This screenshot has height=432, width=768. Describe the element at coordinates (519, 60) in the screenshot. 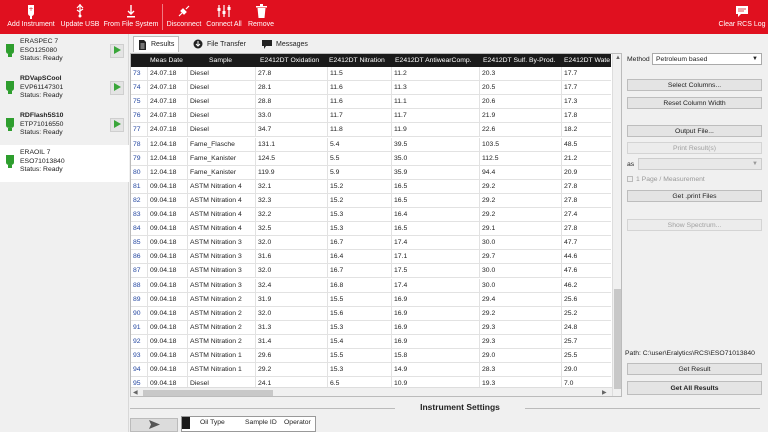

I see `column-header: E2412DT Sulf. By-Prod.` at that location.